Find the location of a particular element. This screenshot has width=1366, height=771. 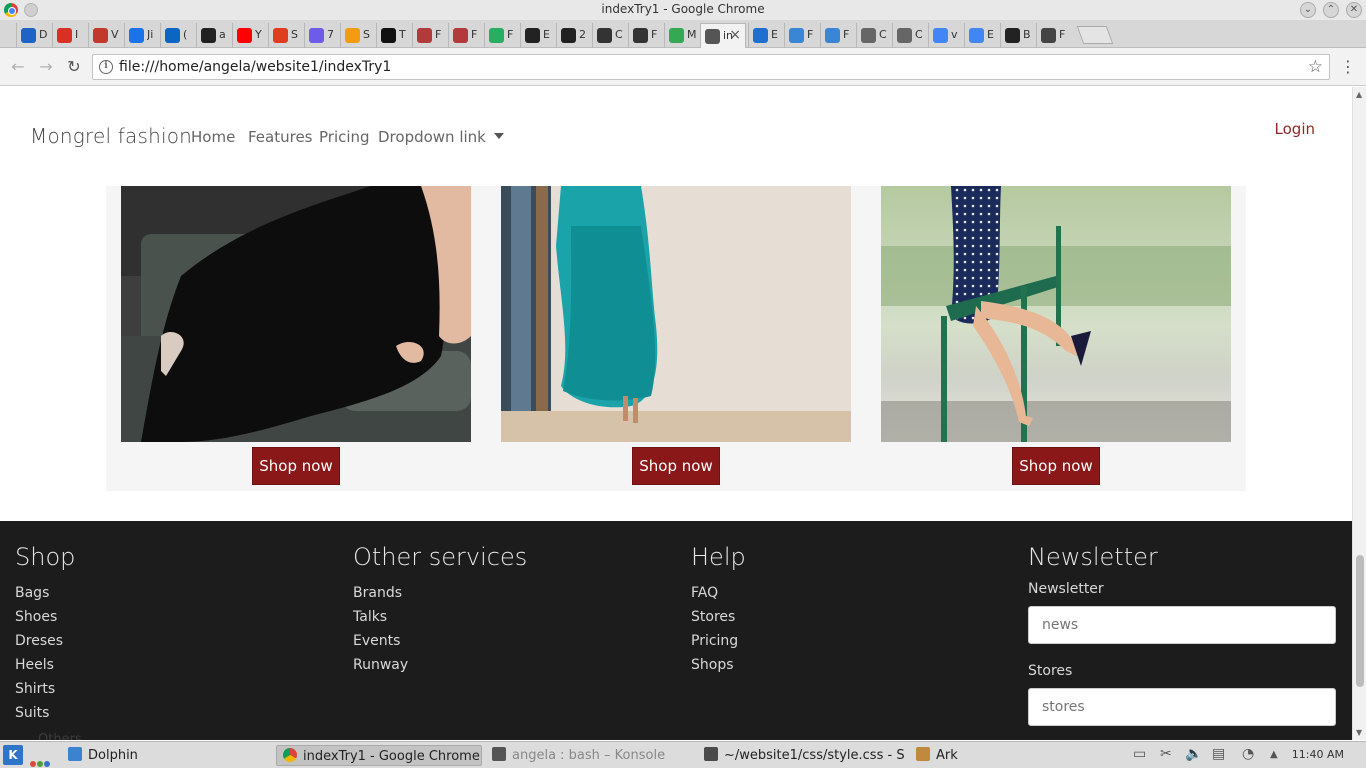

footer-link: Events is located at coordinates (513, 641).